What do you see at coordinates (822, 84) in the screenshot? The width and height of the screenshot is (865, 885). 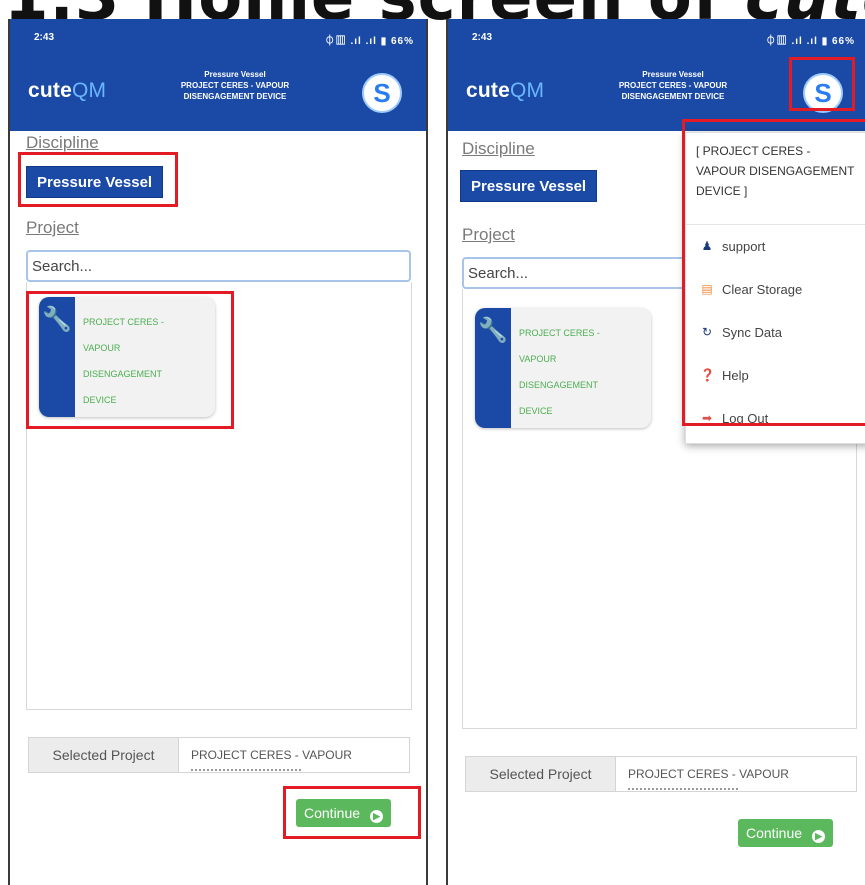 I see `highlight-box-avatar` at bounding box center [822, 84].